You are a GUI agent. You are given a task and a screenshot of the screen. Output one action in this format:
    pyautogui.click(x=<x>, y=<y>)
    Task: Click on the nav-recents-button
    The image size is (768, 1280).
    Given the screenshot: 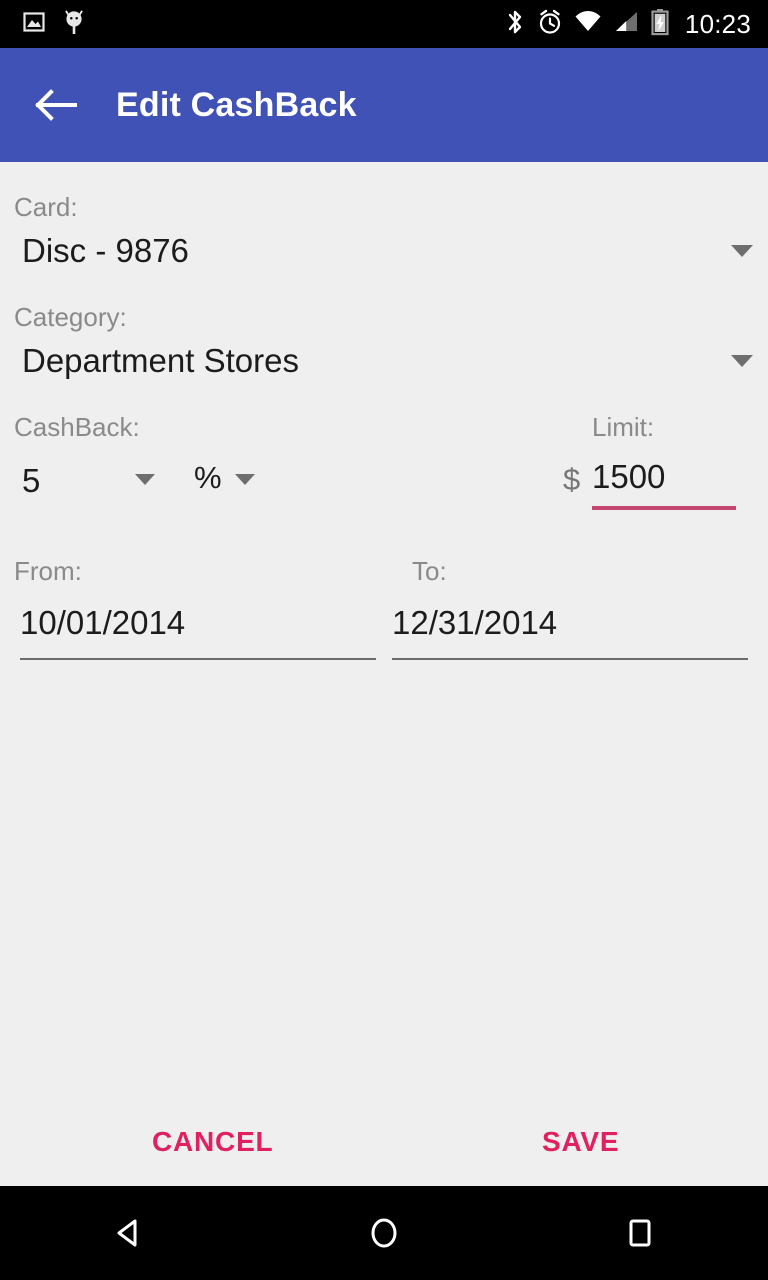 What is the action you would take?
    pyautogui.click(x=640, y=1233)
    